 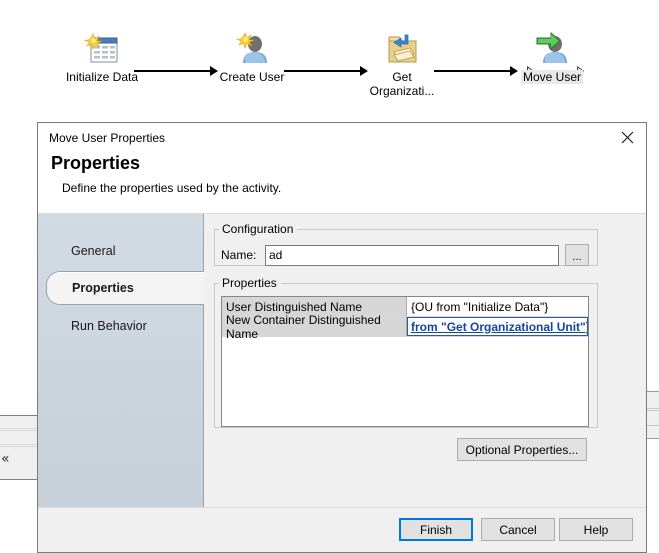 What do you see at coordinates (342, 529) in the screenshot?
I see `dialog-footer: Finish Cancel Help` at bounding box center [342, 529].